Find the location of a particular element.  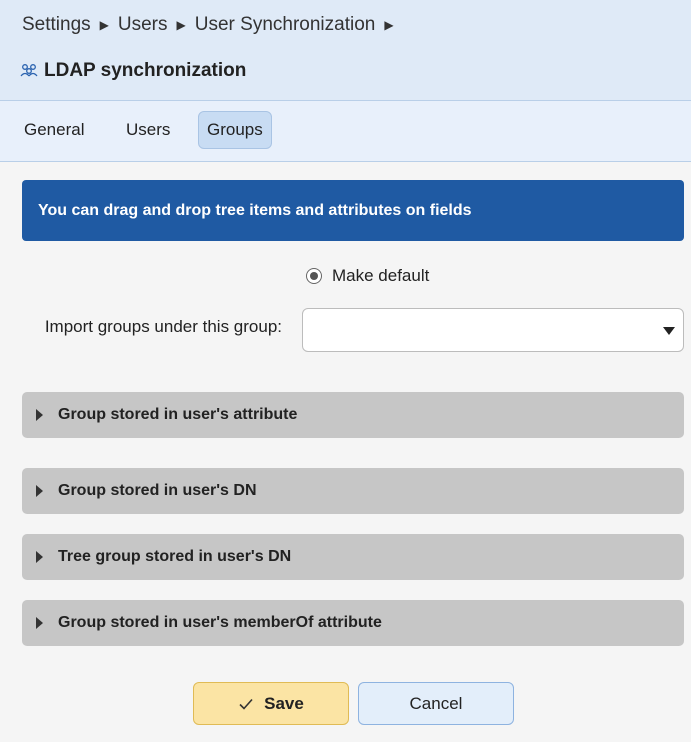

make-default-option: Make default is located at coordinates (367, 276).